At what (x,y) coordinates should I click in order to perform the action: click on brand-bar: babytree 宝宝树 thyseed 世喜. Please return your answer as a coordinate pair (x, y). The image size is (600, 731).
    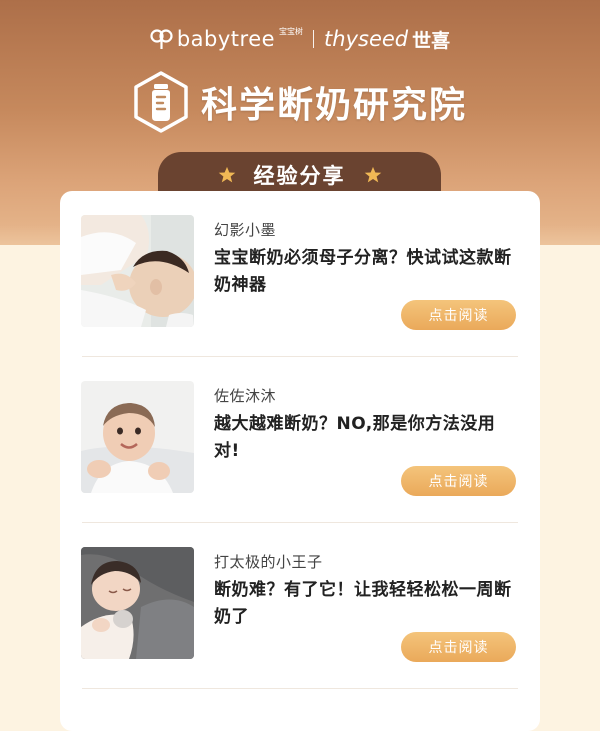
    Looking at the image, I should click on (300, 39).